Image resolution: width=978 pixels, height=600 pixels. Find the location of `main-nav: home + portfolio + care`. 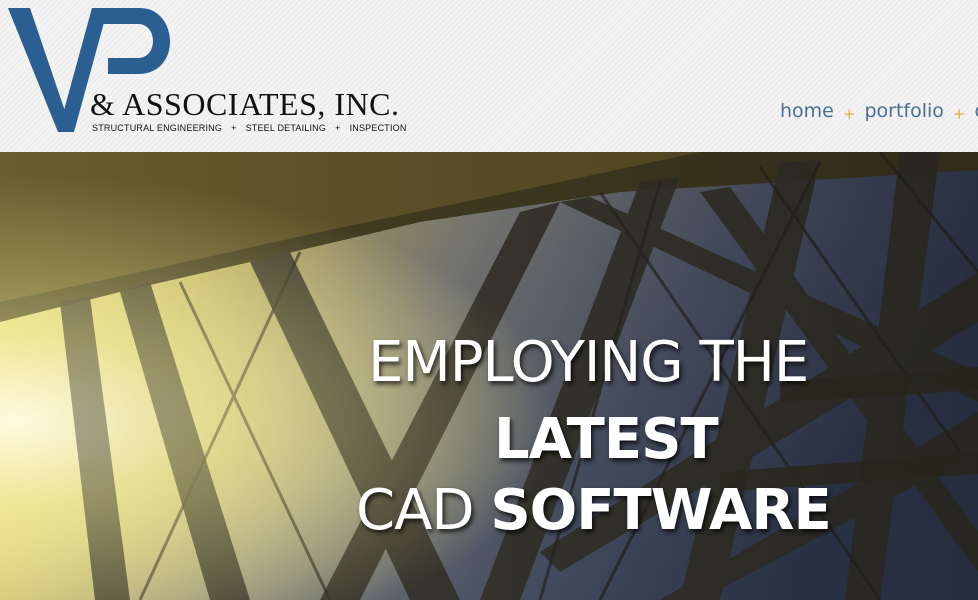

main-nav: home + portfolio + care is located at coordinates (879, 111).